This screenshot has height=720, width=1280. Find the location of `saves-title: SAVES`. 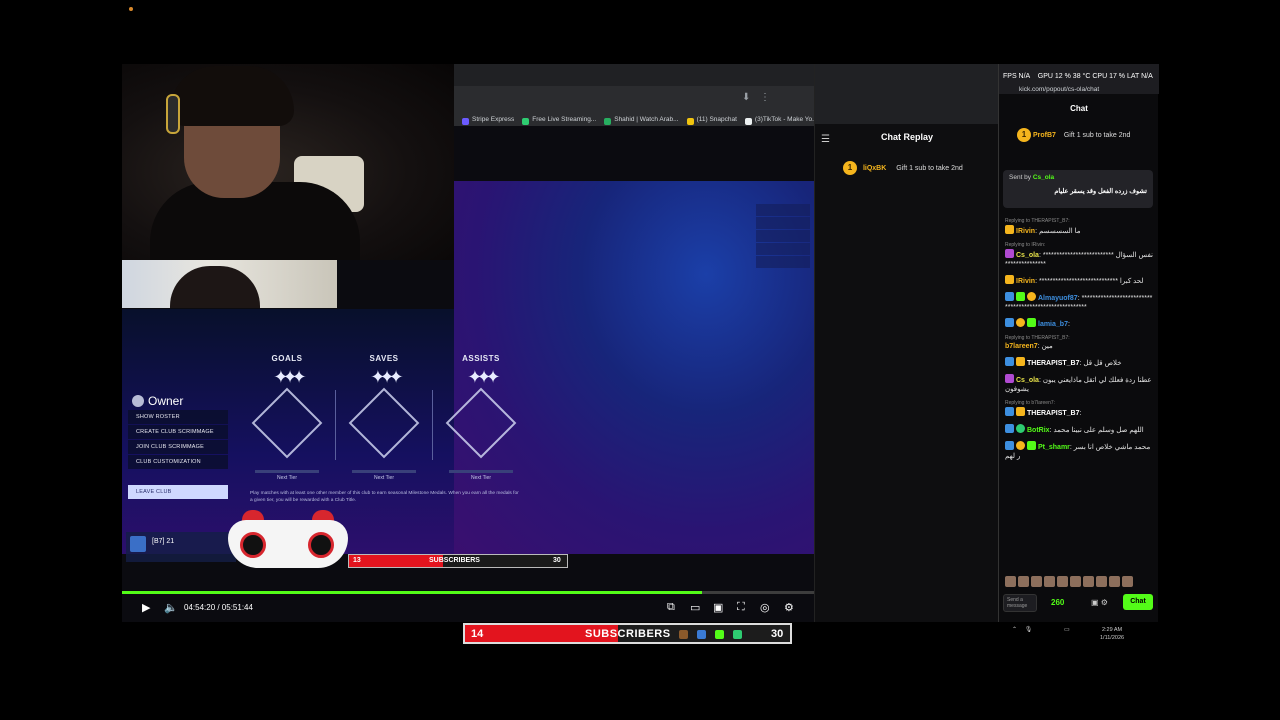

saves-title: SAVES is located at coordinates (384, 358).